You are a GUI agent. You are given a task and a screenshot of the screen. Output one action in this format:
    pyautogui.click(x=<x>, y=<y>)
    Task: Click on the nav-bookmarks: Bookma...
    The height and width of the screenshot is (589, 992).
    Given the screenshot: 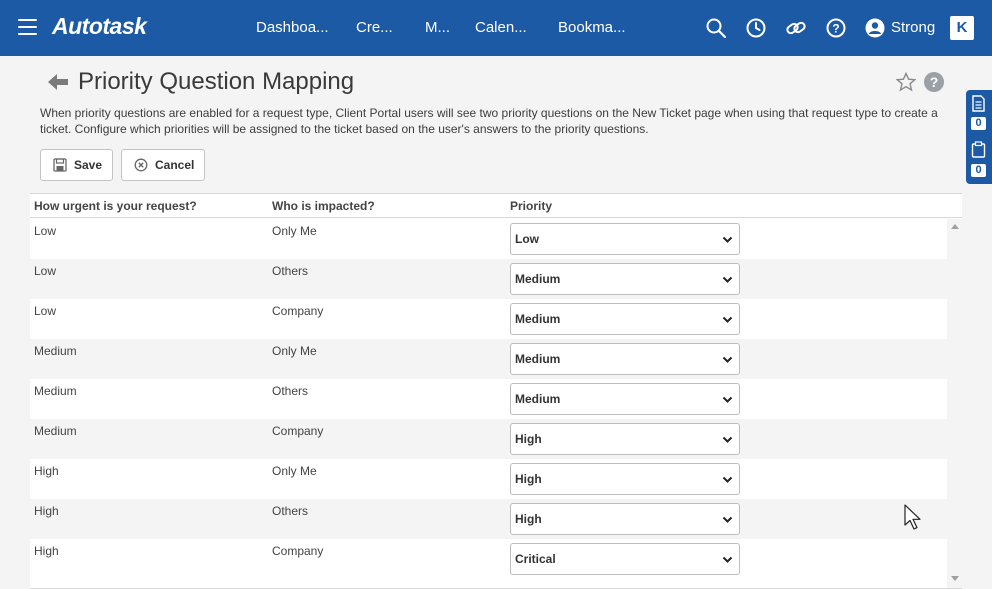 What is the action you would take?
    pyautogui.click(x=592, y=27)
    